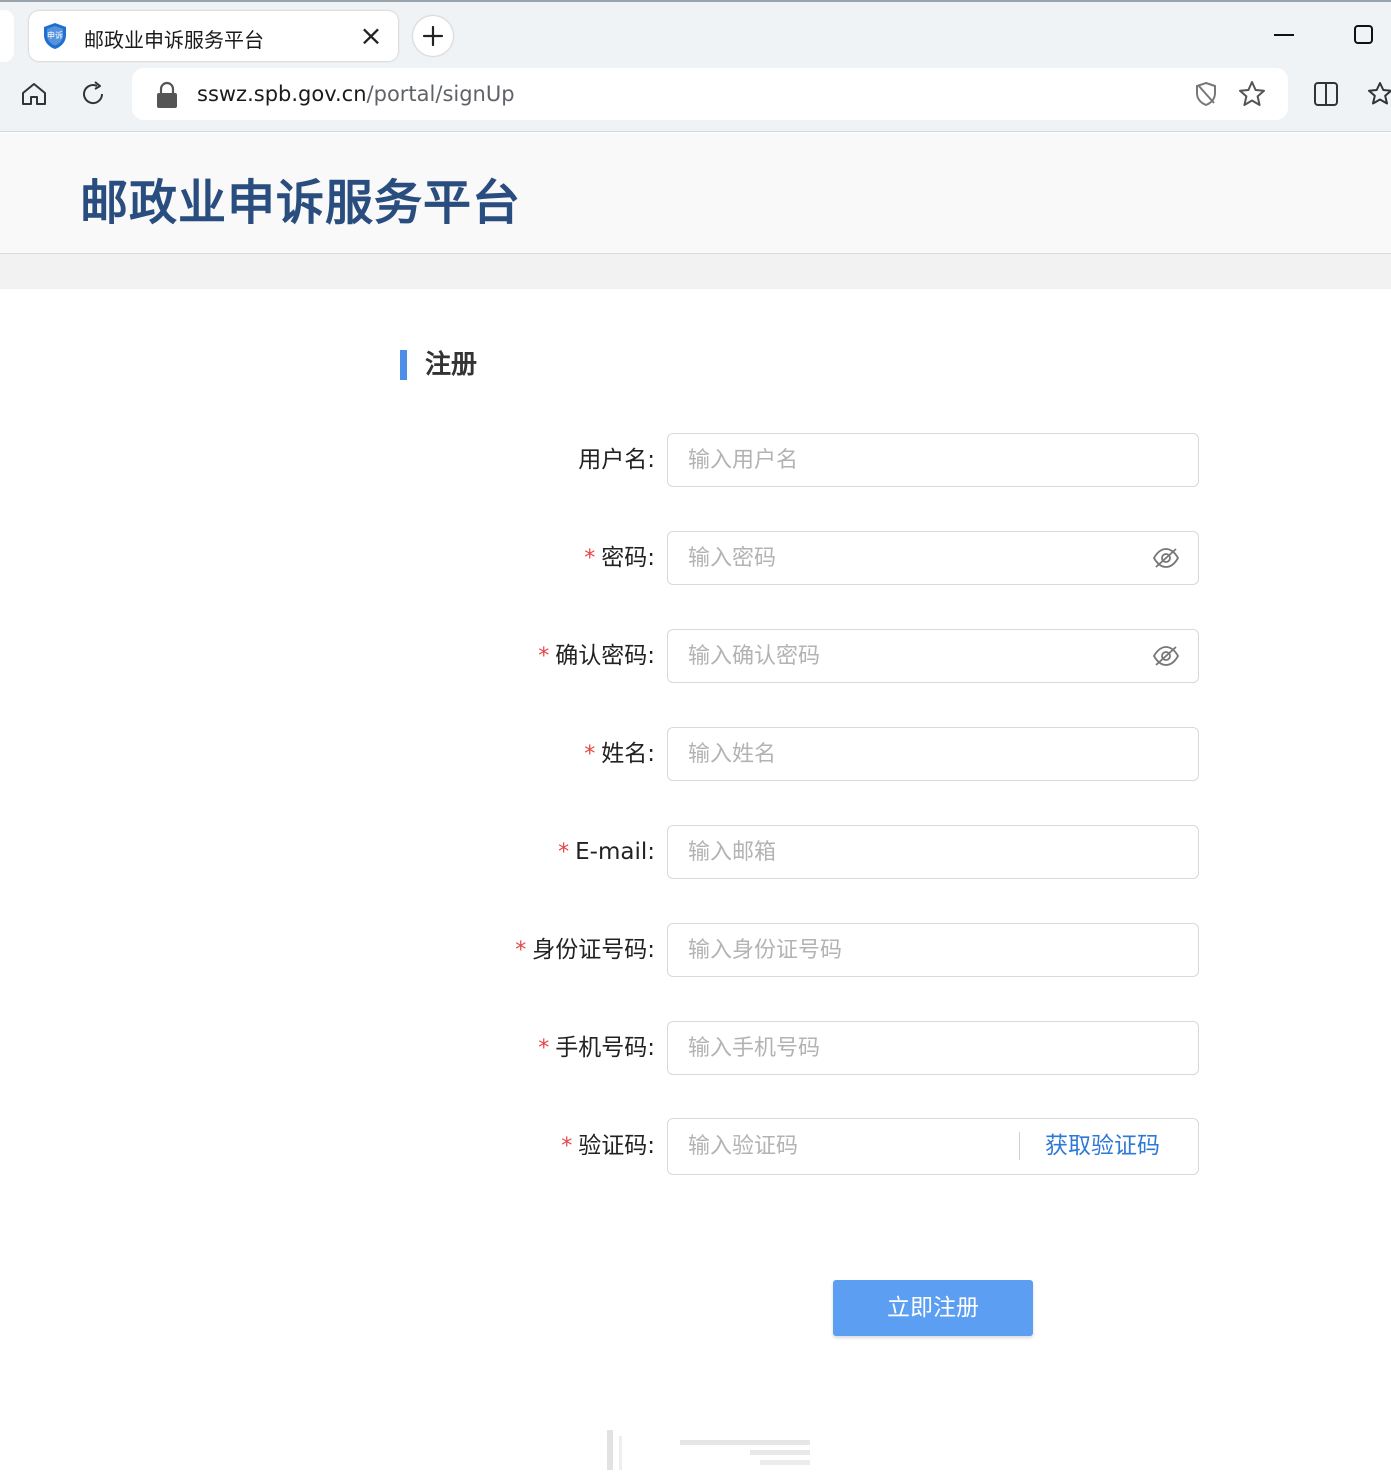 The image size is (1391, 1482). What do you see at coordinates (7, 36) in the screenshot?
I see `previous-tab-edge` at bounding box center [7, 36].